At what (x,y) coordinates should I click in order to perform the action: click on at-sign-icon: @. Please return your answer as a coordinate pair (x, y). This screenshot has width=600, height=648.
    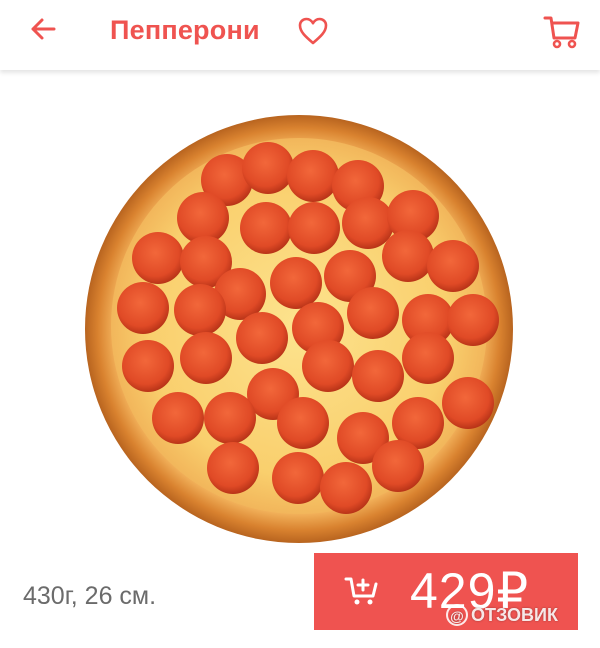
    Looking at the image, I should click on (457, 615).